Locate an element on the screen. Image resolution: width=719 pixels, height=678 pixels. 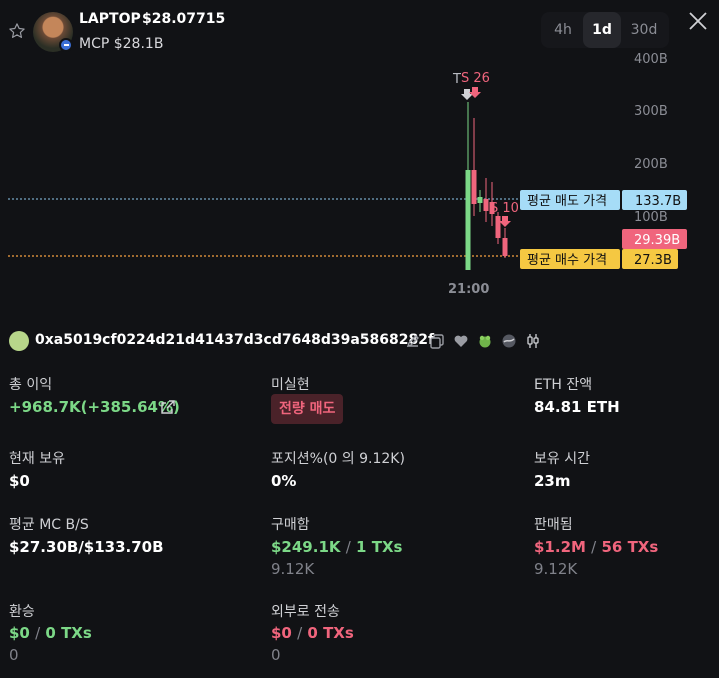
timeframe-30d: 30d is located at coordinates (644, 30).